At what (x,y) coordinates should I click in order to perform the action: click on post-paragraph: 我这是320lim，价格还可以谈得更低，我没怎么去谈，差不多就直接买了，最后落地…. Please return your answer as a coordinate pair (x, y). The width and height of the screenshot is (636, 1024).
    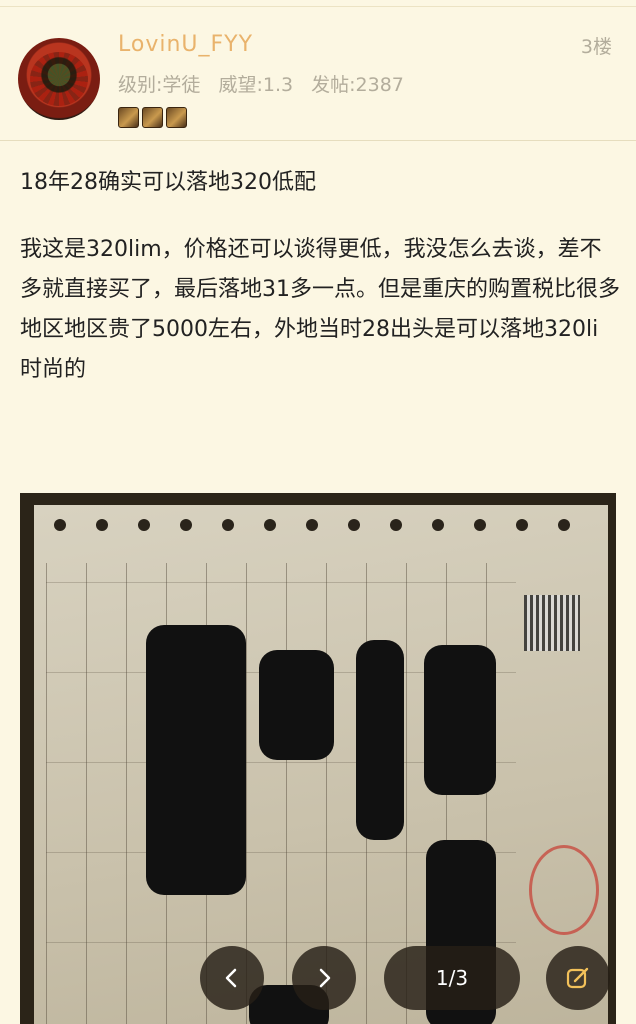
    Looking at the image, I should click on (320, 309).